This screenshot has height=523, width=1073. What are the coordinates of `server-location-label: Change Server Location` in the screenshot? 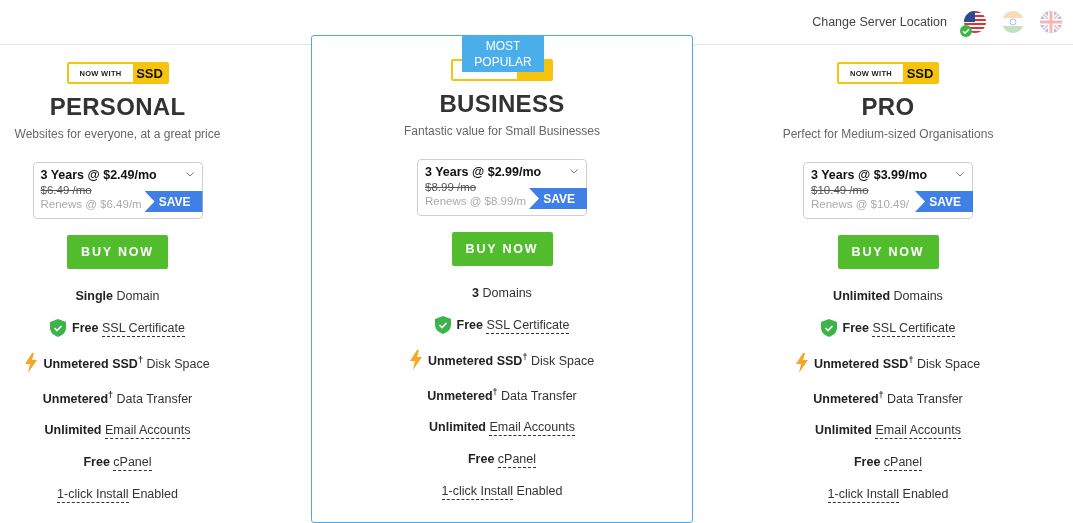 It's located at (879, 22).